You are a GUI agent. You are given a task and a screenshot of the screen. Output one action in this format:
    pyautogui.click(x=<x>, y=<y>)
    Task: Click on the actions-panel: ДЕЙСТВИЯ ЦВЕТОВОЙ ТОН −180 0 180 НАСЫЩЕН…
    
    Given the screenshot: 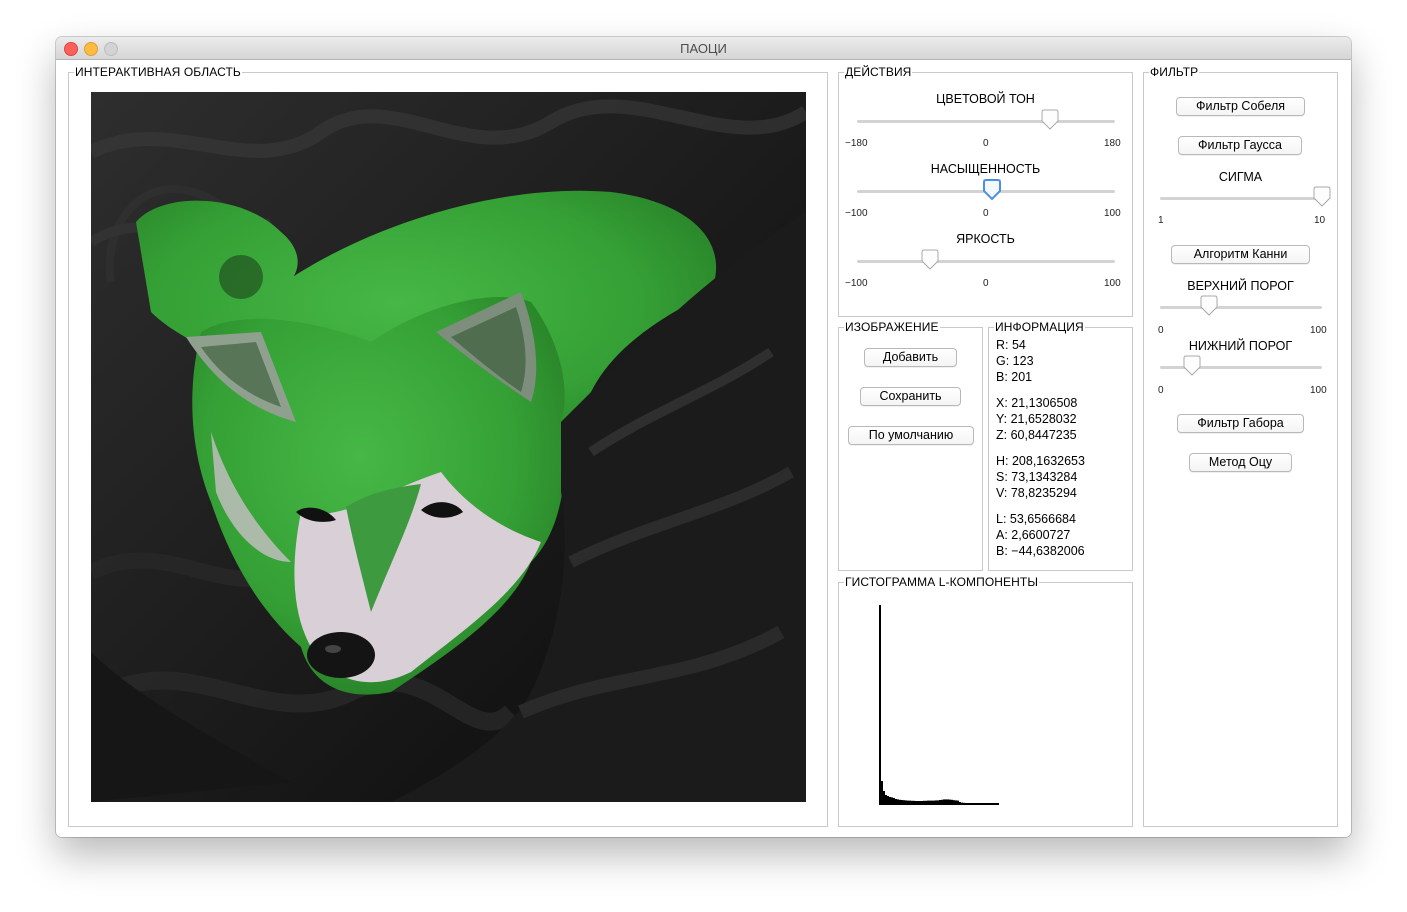 What is the action you would take?
    pyautogui.click(x=985, y=191)
    